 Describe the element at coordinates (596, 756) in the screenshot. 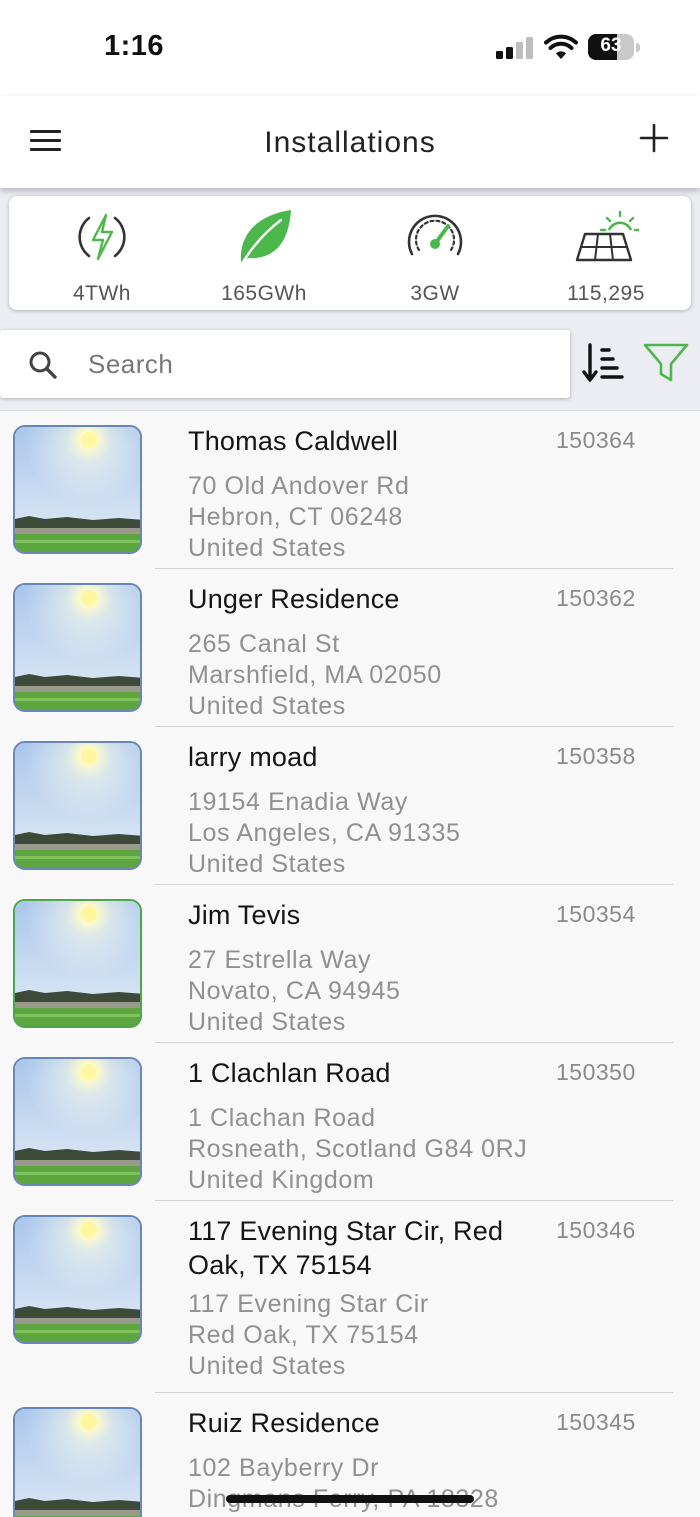

I see `installation-id: 150358` at that location.